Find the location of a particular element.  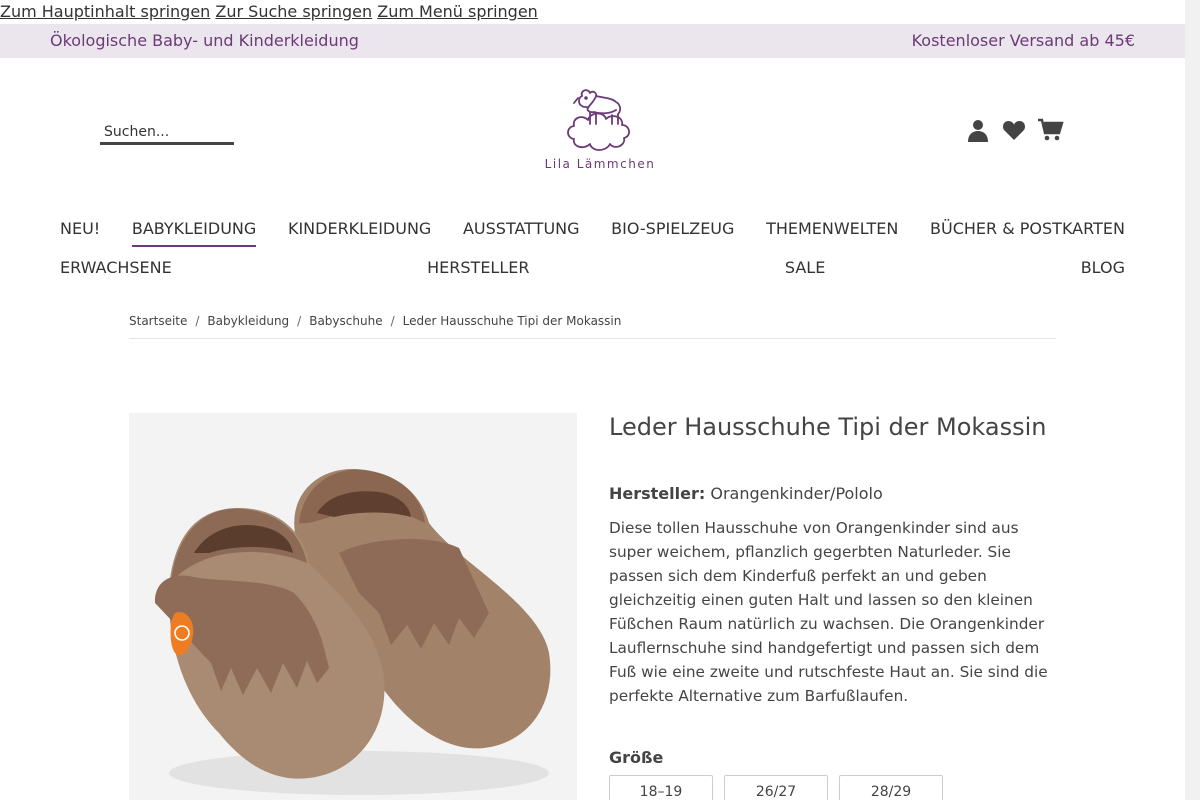

user-icon is located at coordinates (978, 130).